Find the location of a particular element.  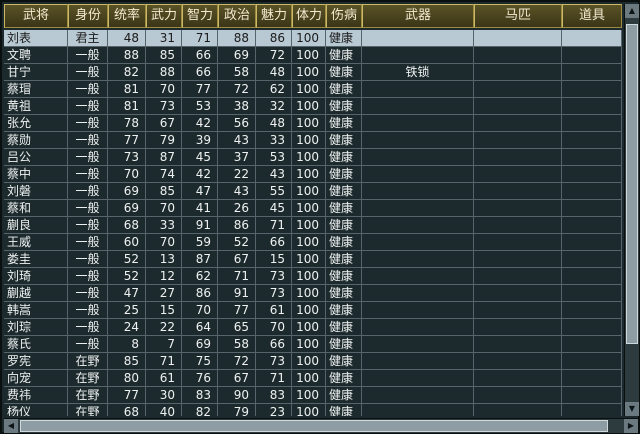

horizontal-scrollbar: ◀ ▶ is located at coordinates (321, 425).